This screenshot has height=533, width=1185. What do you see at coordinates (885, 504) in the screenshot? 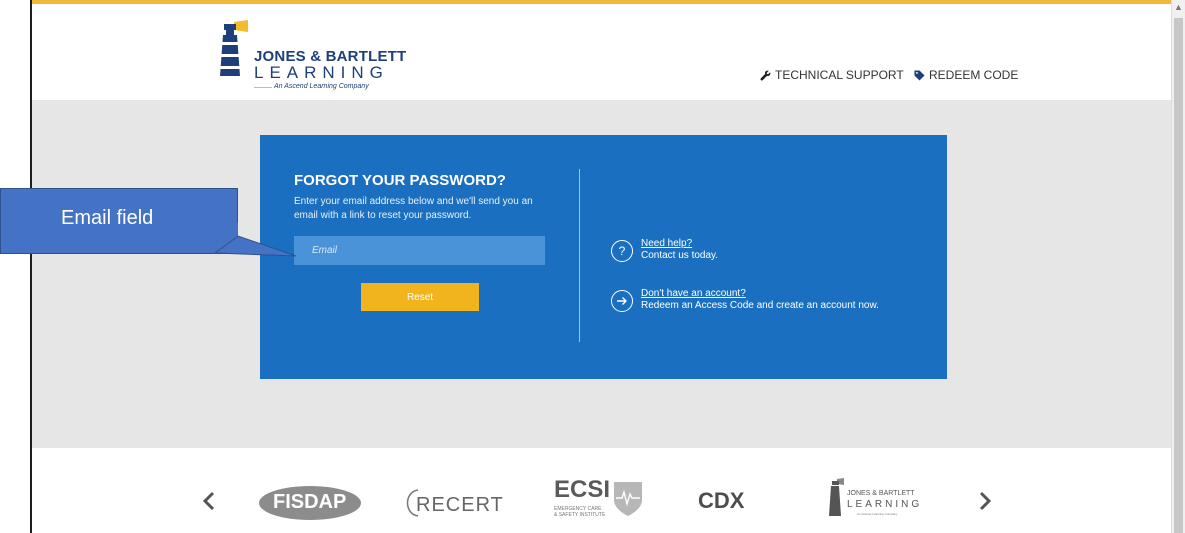
I see `jbl-footer-line2: LEARNING` at bounding box center [885, 504].